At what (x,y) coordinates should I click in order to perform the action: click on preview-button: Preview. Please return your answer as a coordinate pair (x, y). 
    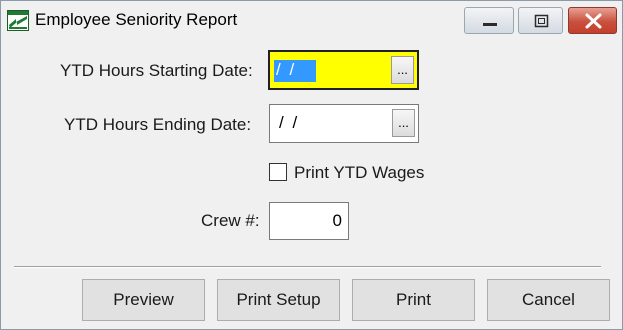
    Looking at the image, I should click on (143, 300).